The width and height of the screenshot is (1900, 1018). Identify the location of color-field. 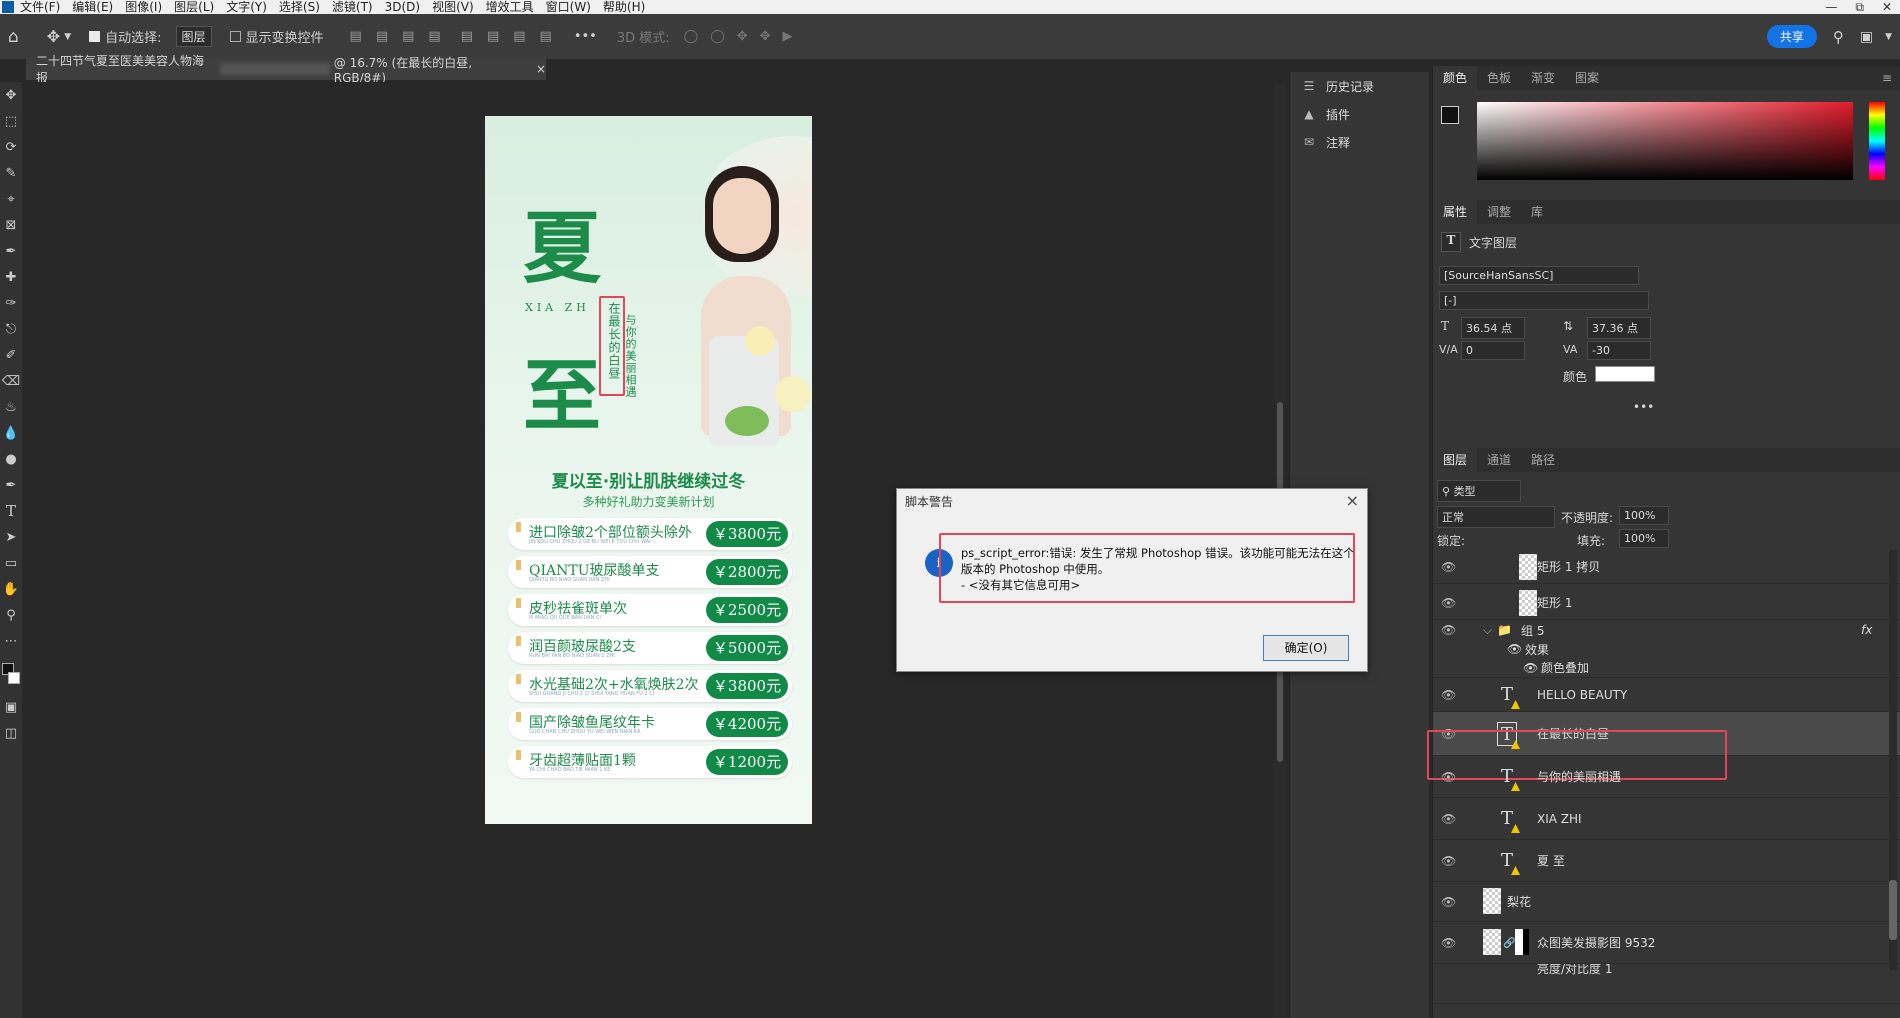
(1665, 141).